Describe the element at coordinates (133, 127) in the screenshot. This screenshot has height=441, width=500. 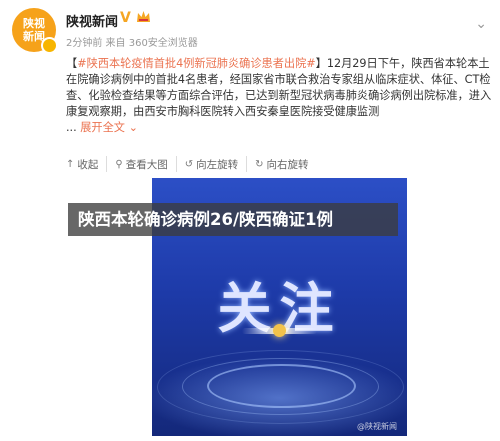
I see `chevron-down-icon: ⌄` at that location.